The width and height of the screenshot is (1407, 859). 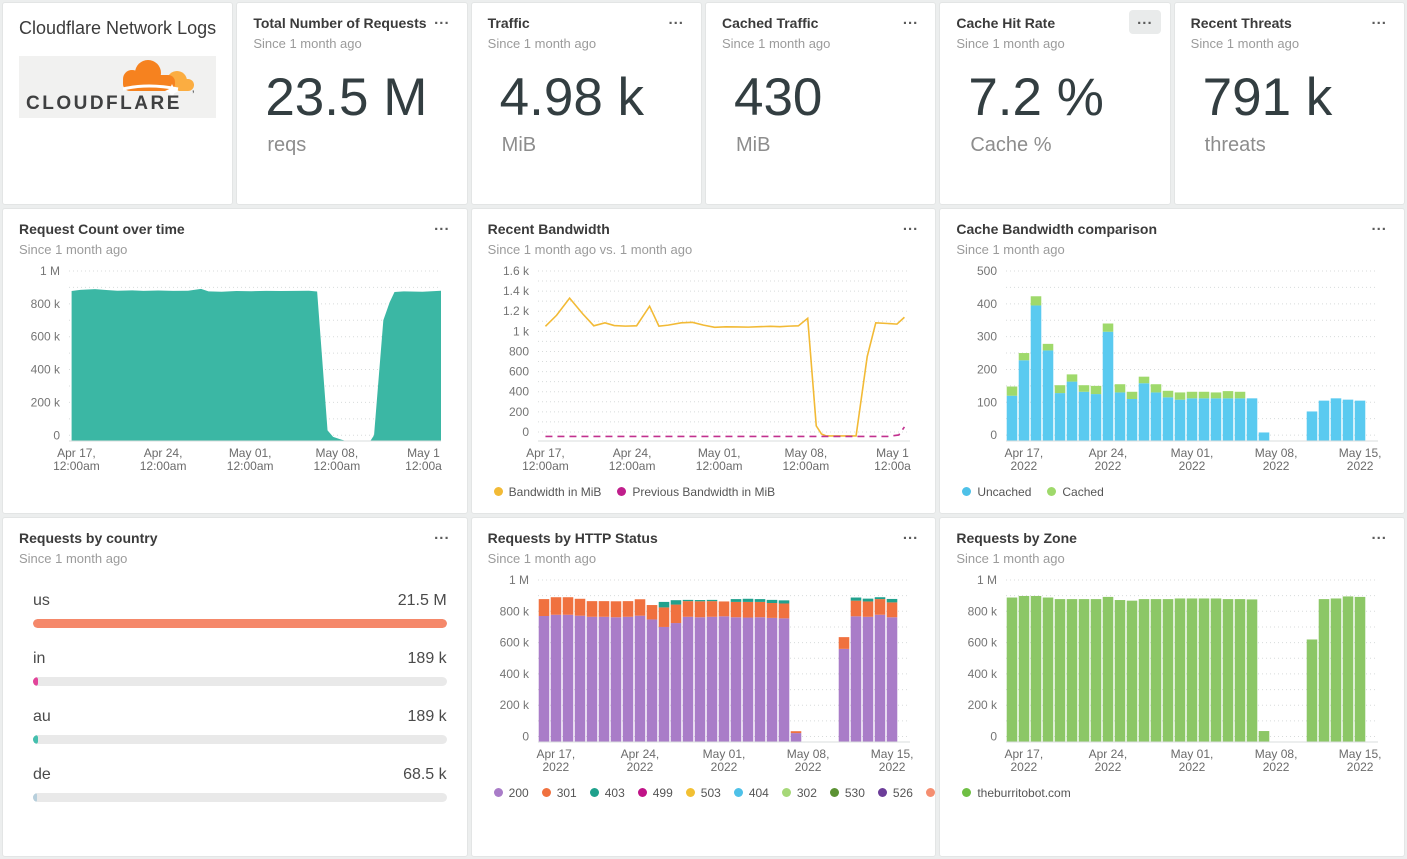 I want to click on stat-value: 430, so click(x=778, y=97).